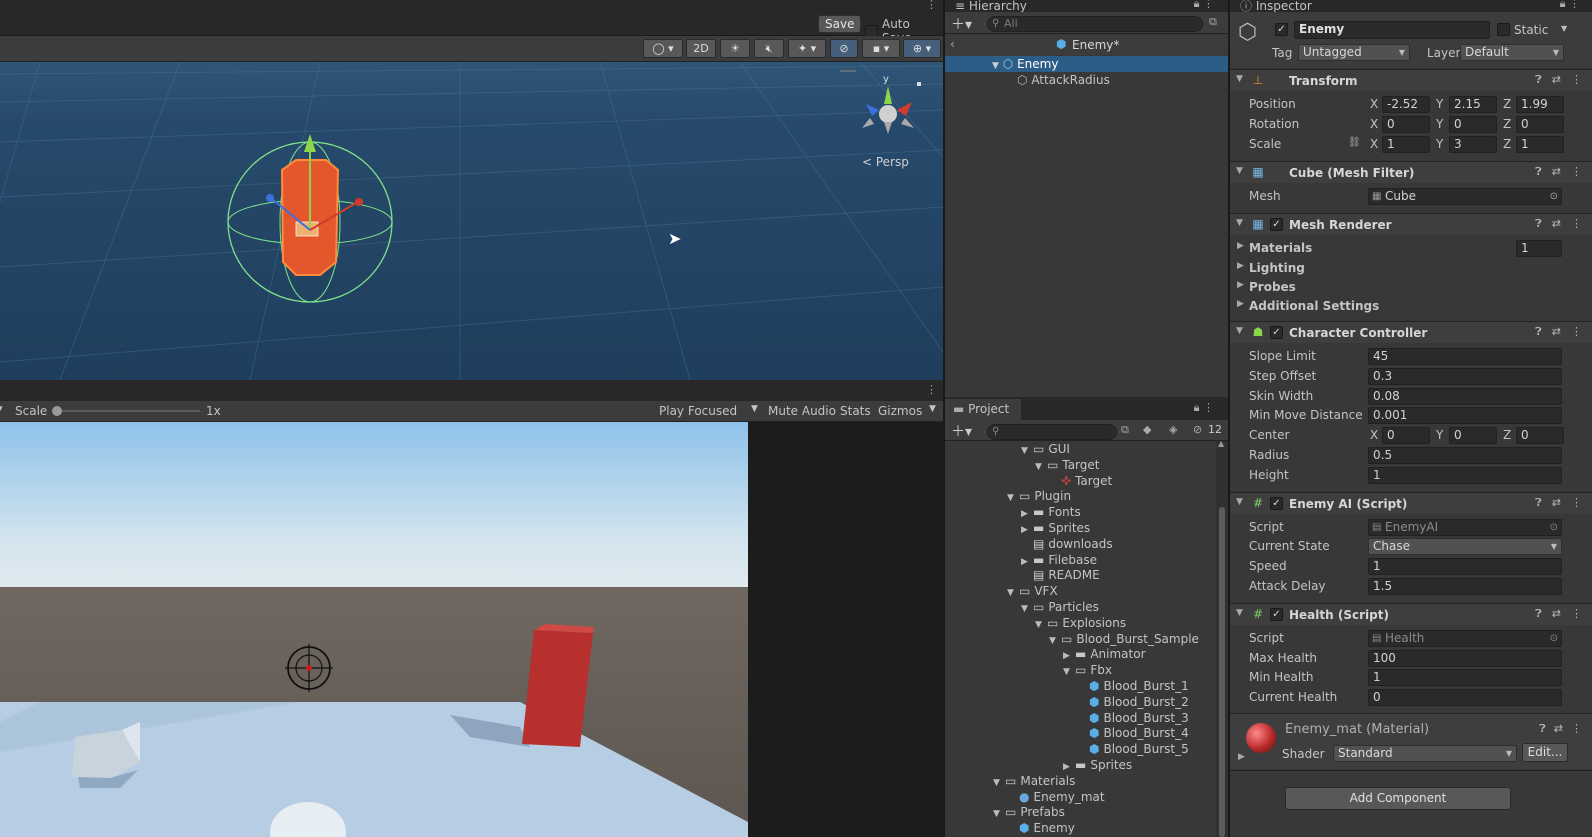 This screenshot has height=837, width=1592. I want to click on layer-dropdown: Default, so click(1512, 52).